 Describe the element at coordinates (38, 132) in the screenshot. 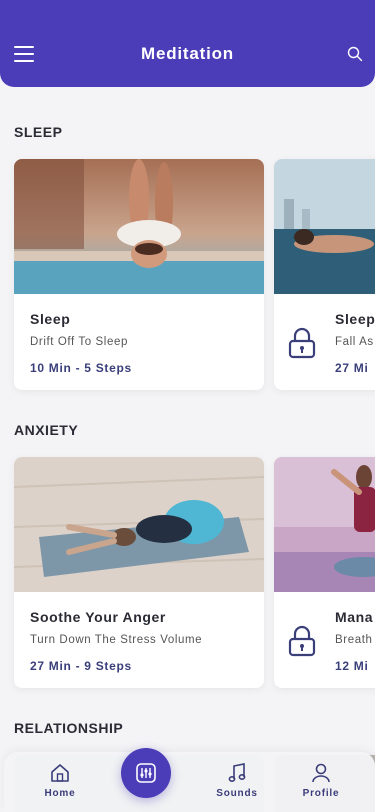

I see `section-title-sleep: SLEEP` at that location.